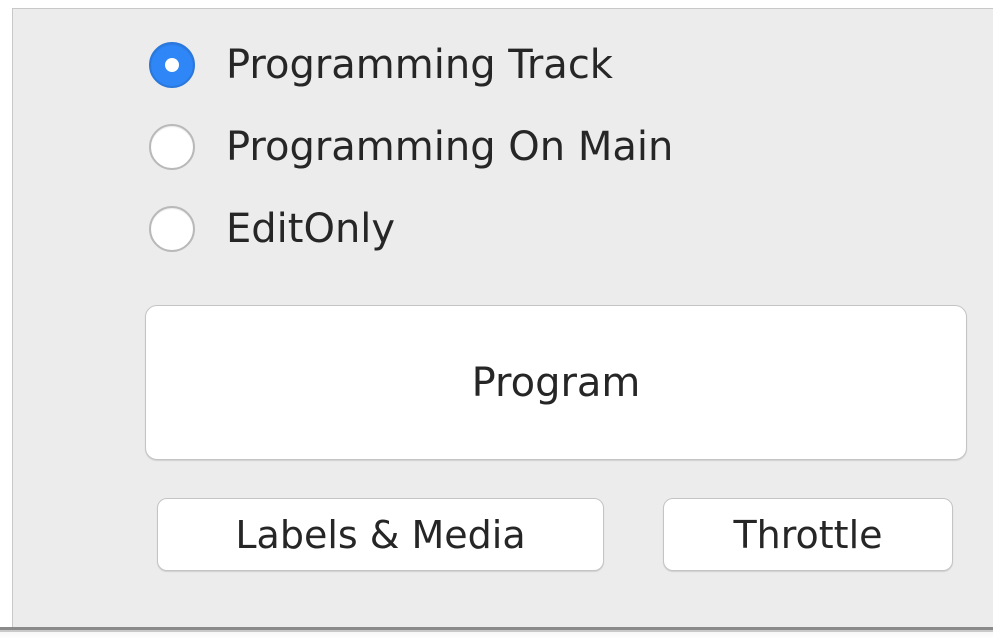 This screenshot has height=639, width=993. Describe the element at coordinates (808, 534) in the screenshot. I see `throttle-button: Throttle` at that location.